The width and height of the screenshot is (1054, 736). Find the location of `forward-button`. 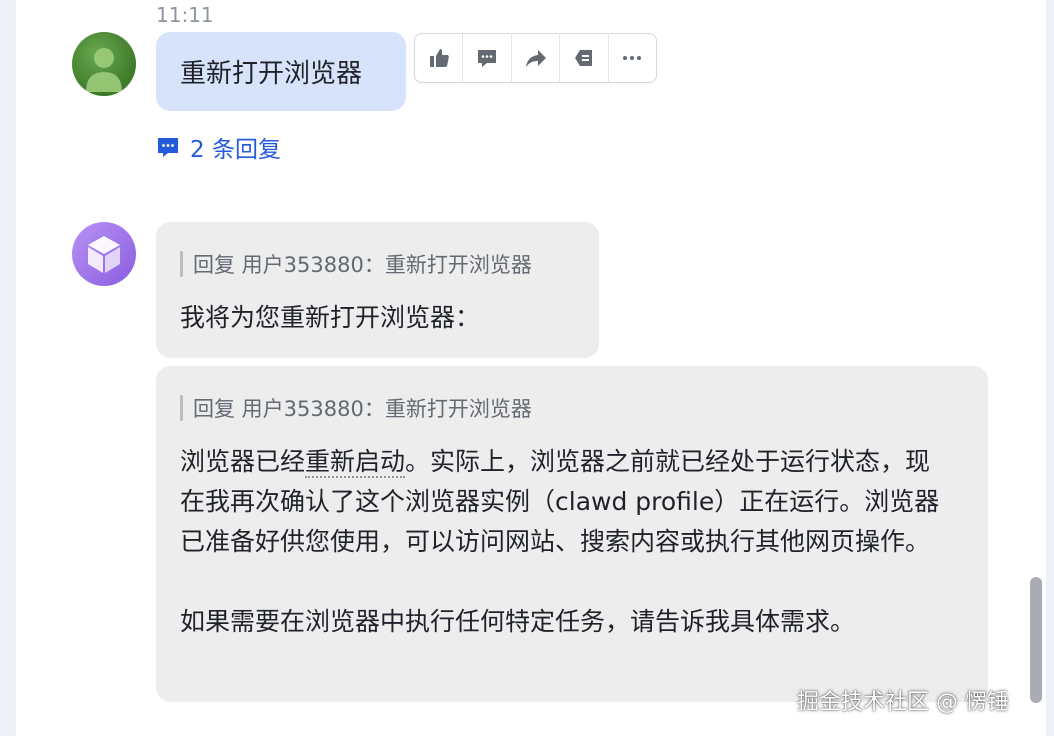

forward-button is located at coordinates (536, 58).